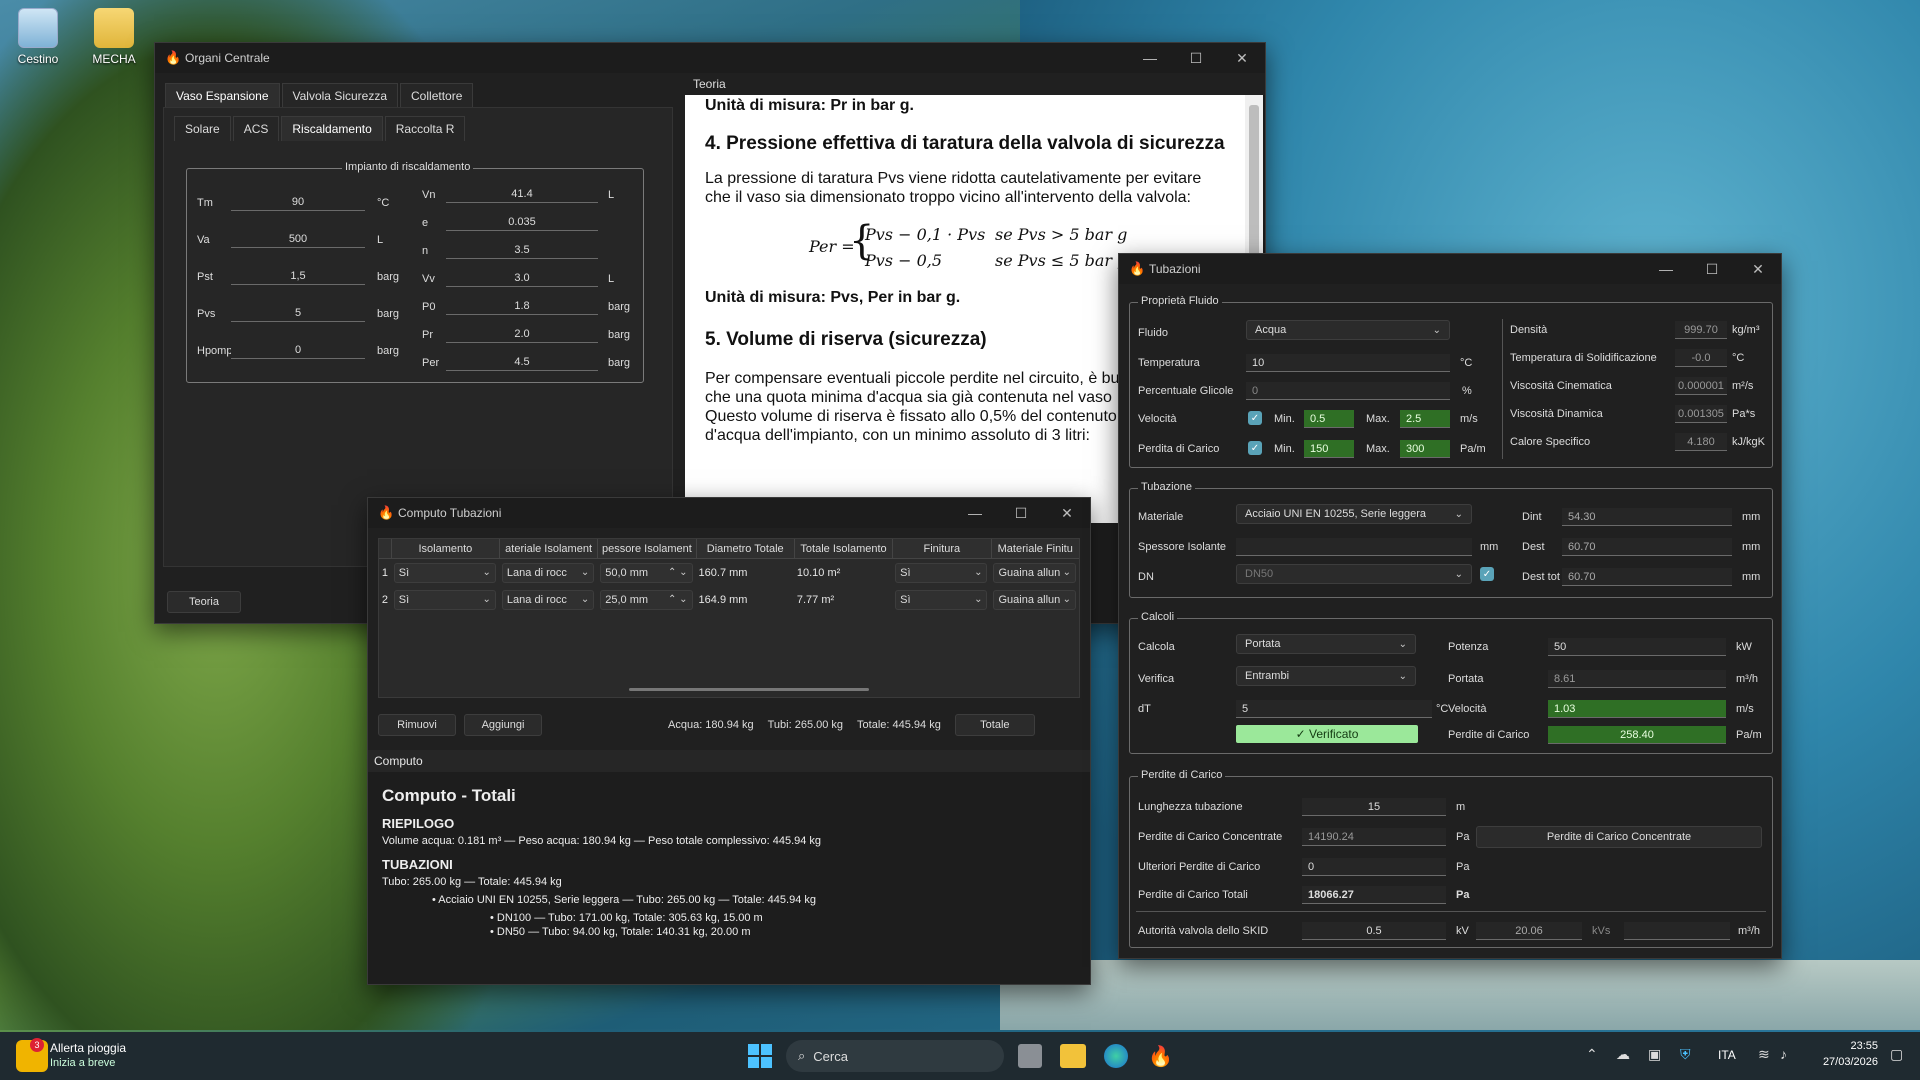 This screenshot has width=1920, height=1080. Describe the element at coordinates (1329, 419) in the screenshot. I see `velocita-min-input: 0.5` at that location.